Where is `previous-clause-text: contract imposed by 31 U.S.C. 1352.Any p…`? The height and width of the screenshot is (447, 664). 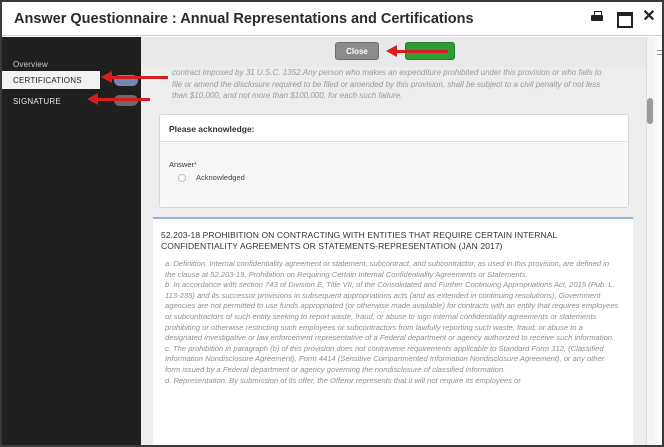
previous-clause-text: contract imposed by 31 U.S.C. 1352.Any p… is located at coordinates (387, 84).